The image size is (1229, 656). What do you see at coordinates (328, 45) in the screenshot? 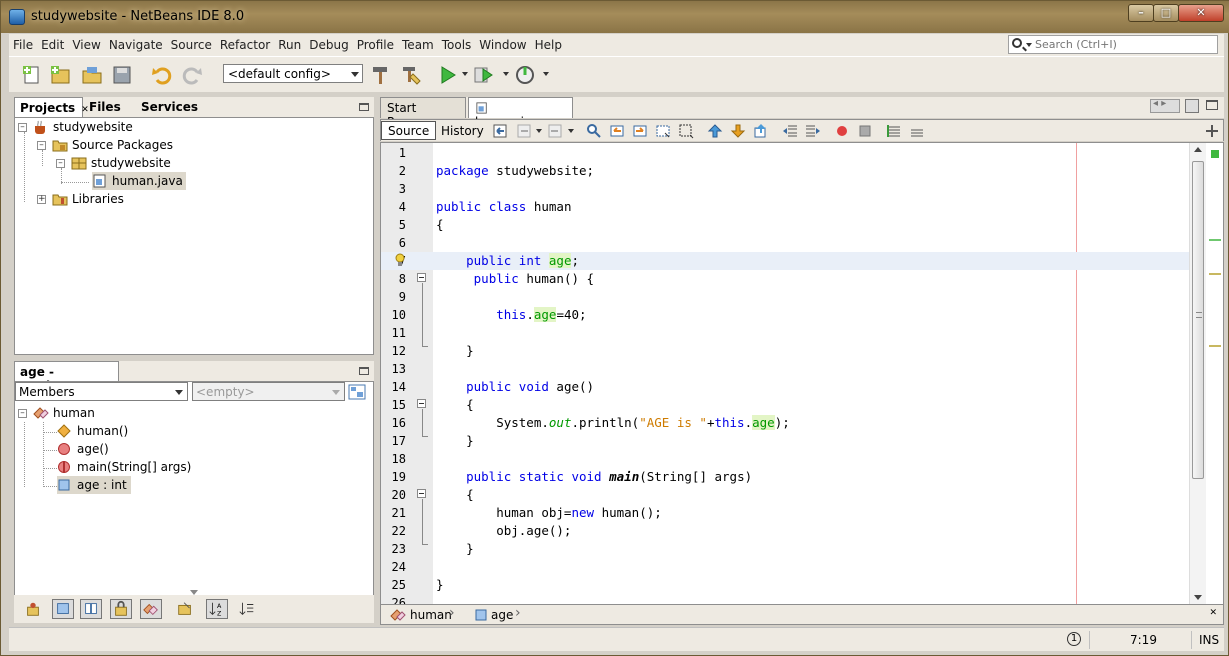
I see `menu-debug: Debug` at bounding box center [328, 45].